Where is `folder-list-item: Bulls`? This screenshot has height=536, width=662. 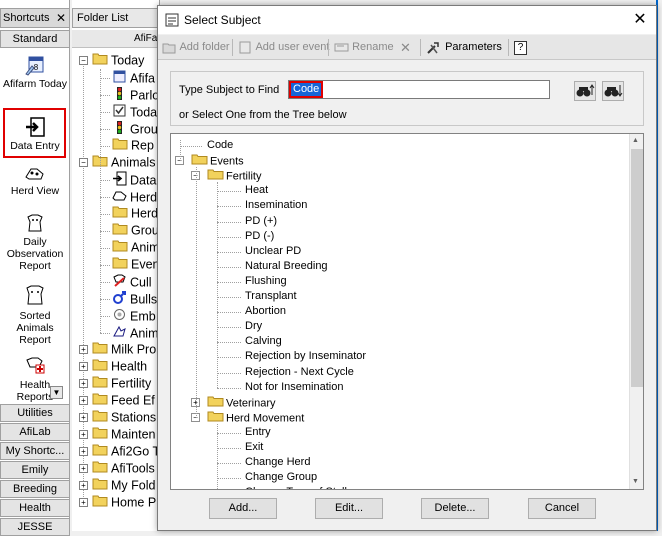
folder-list-item: Bulls is located at coordinates (136, 298).